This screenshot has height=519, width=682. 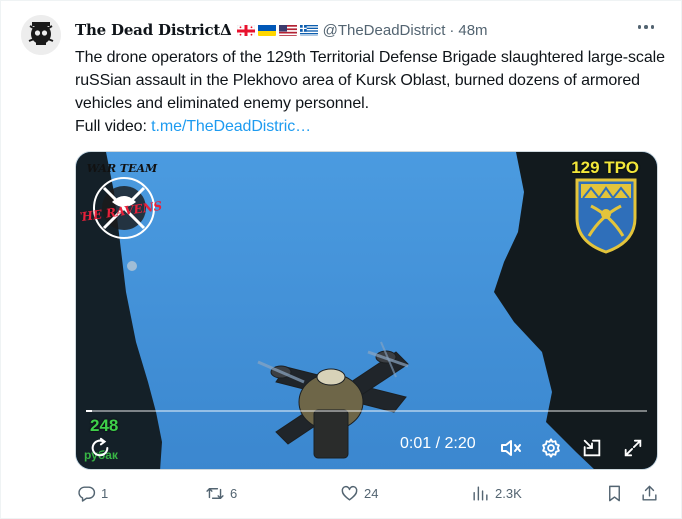 I want to click on bookmark-button, so click(x=614, y=493).